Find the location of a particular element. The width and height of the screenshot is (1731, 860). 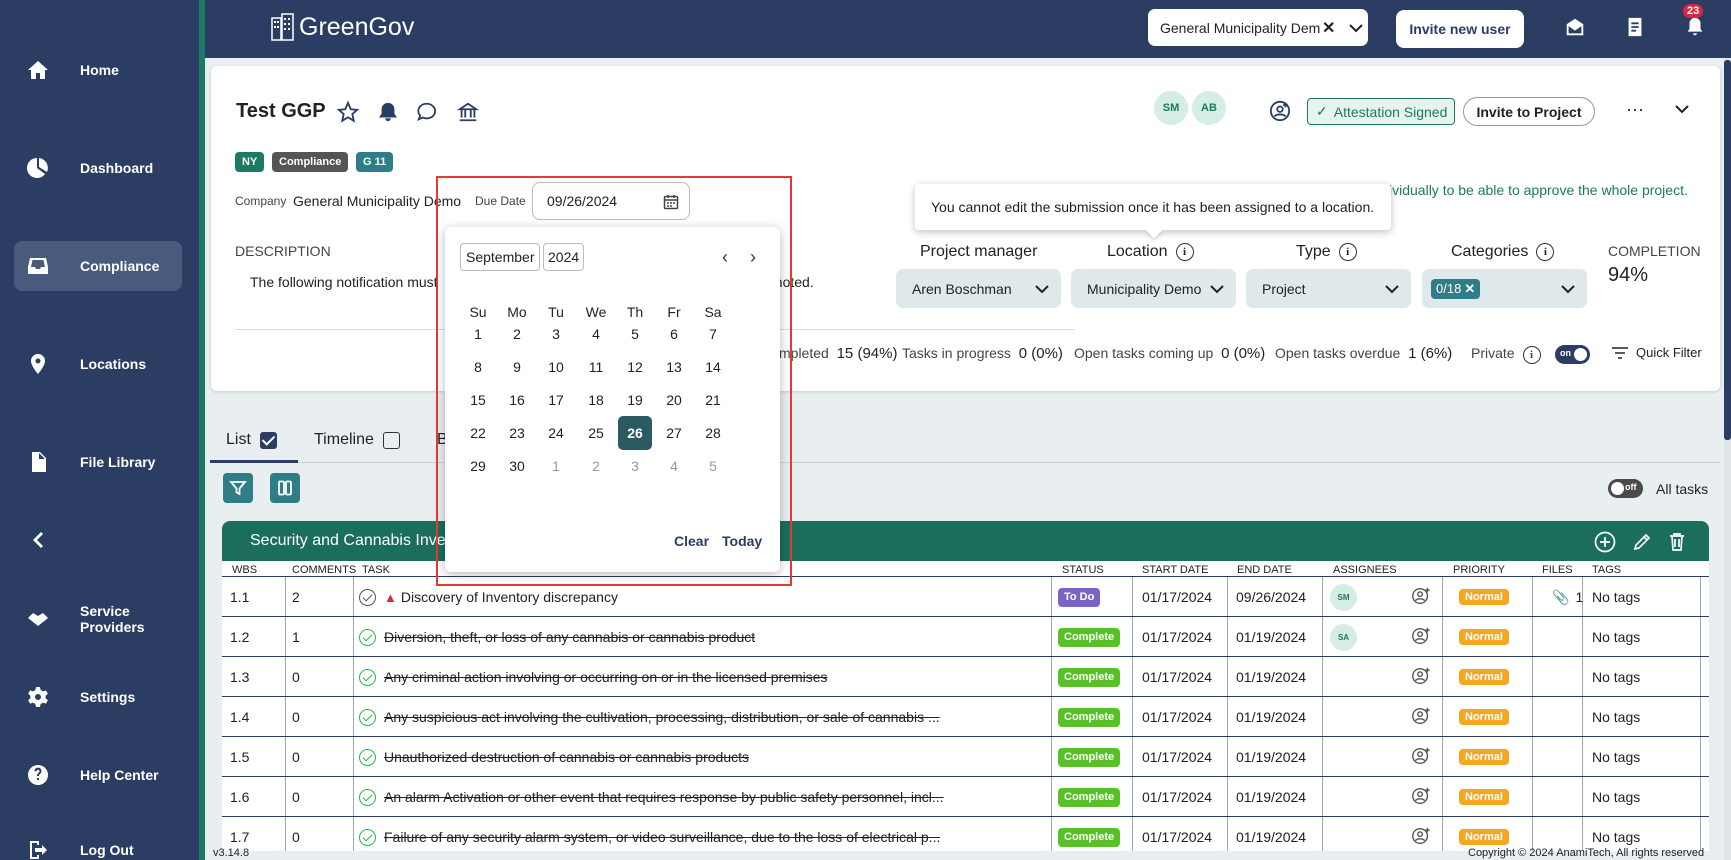

sidebar-collapse-button is located at coordinates (98, 540).